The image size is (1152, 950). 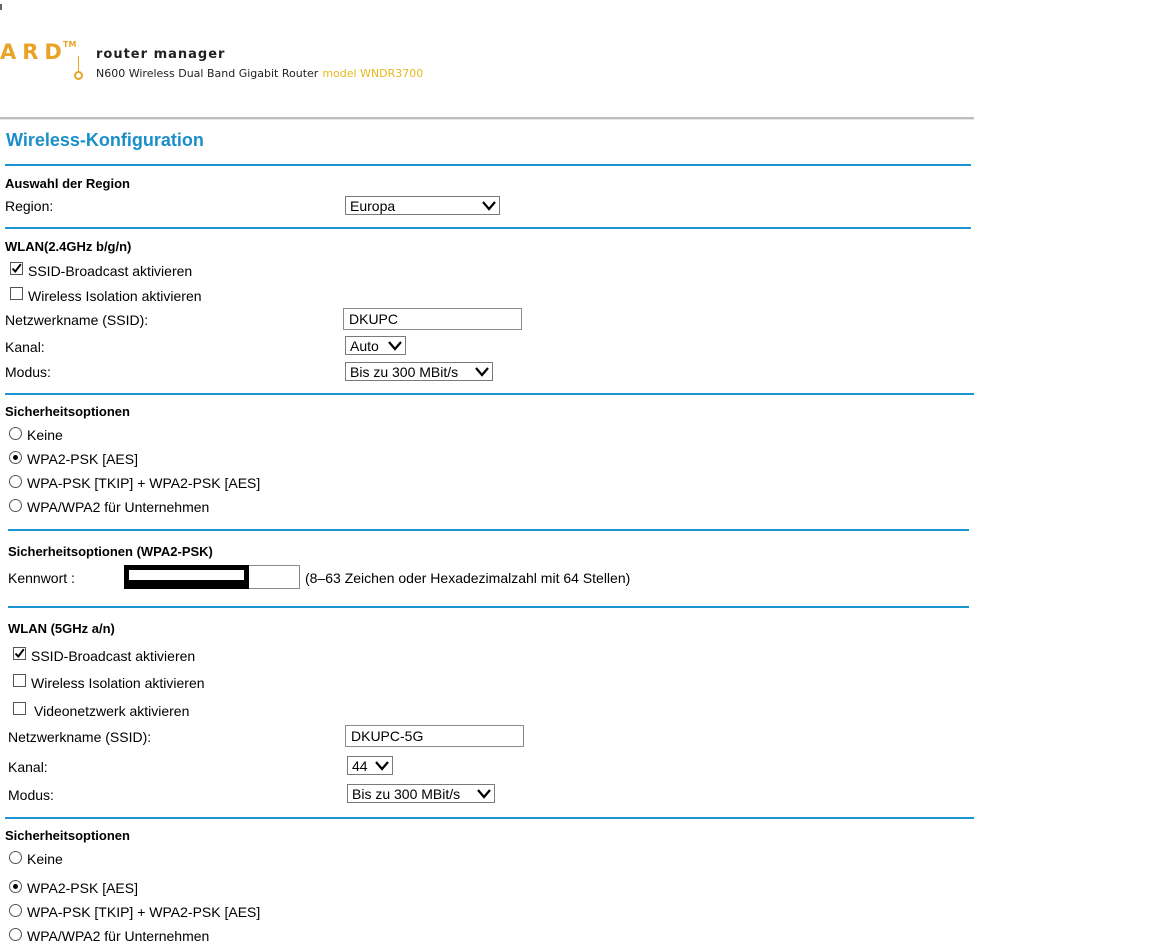 I want to click on wlan5-channel-value: 44, so click(x=360, y=766).